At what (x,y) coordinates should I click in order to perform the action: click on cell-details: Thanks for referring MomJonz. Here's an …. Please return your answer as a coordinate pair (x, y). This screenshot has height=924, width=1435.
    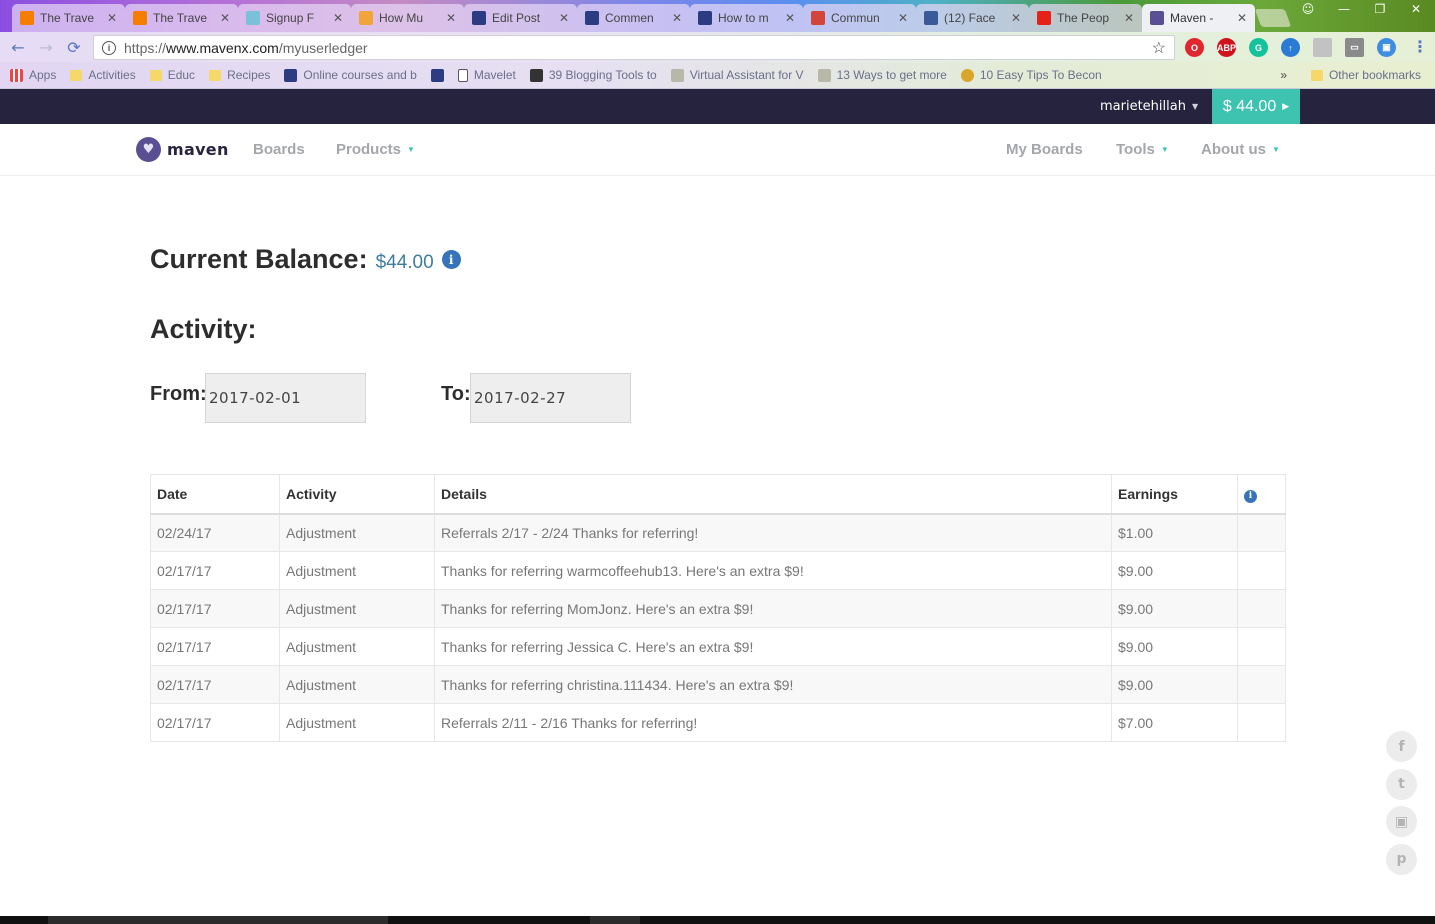
    Looking at the image, I should click on (773, 608).